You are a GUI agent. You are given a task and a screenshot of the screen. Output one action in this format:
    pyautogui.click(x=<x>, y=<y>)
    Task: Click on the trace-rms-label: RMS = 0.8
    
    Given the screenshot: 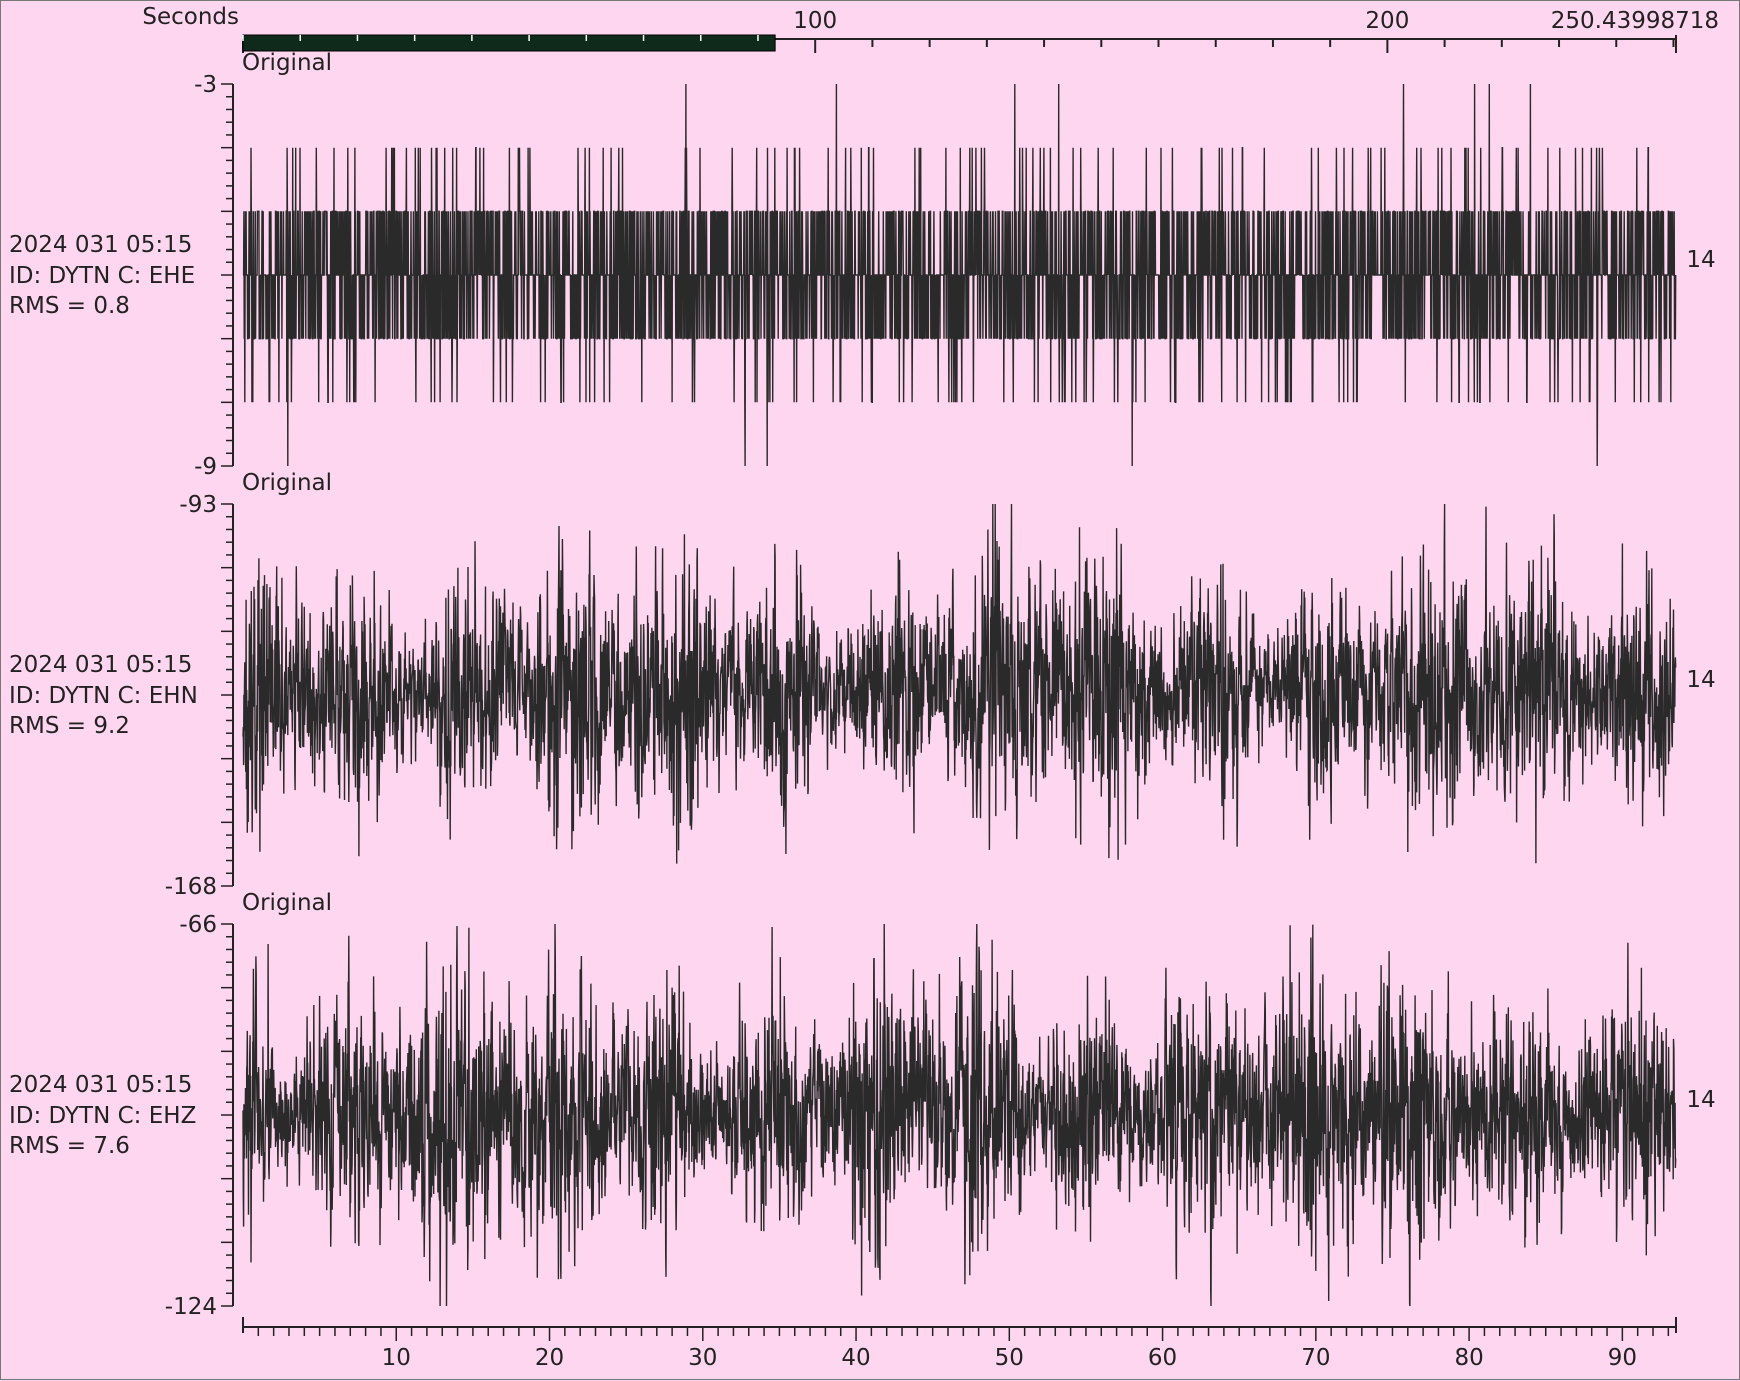 What is the action you would take?
    pyautogui.click(x=69, y=306)
    